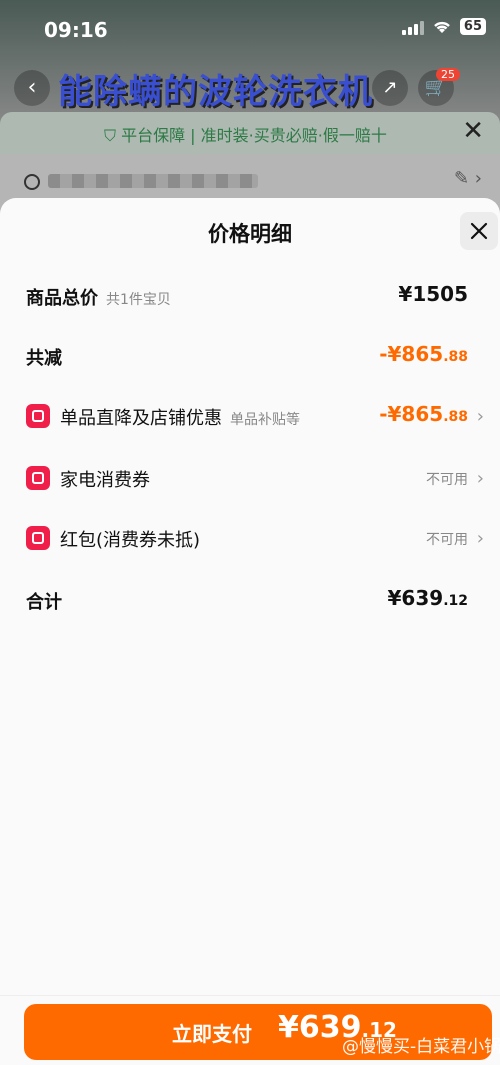  Describe the element at coordinates (32, 88) in the screenshot. I see `back-icon: ‹` at that location.